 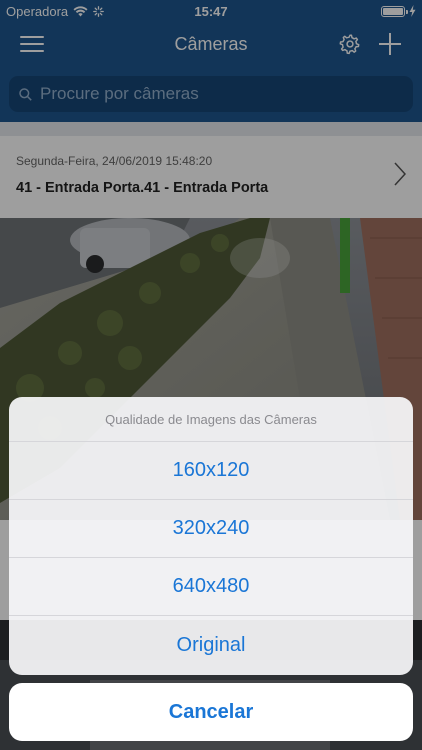 I want to click on quality-option-320x240: 320x240, so click(x=211, y=529).